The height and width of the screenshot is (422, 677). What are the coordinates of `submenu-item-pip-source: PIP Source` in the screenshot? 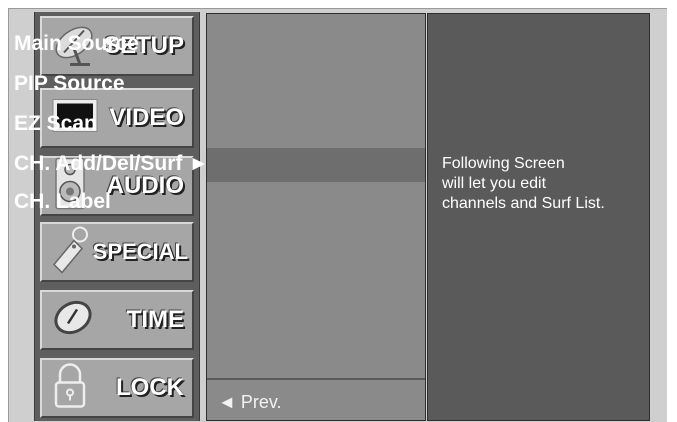 It's located at (69, 84).